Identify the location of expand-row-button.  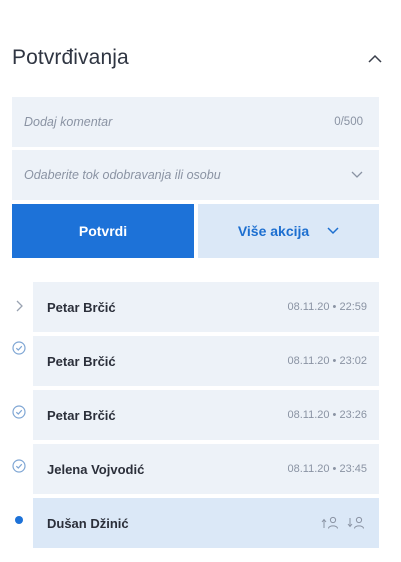
(19, 306).